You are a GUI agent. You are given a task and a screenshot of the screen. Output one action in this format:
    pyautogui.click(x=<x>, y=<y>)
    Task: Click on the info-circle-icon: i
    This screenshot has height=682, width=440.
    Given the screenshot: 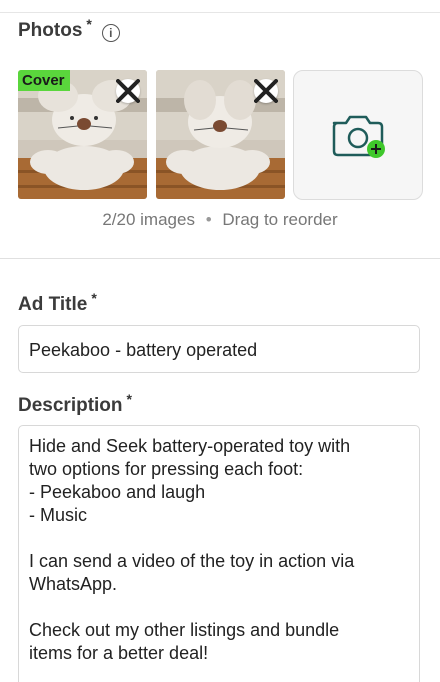 What is the action you would take?
    pyautogui.click(x=110, y=33)
    